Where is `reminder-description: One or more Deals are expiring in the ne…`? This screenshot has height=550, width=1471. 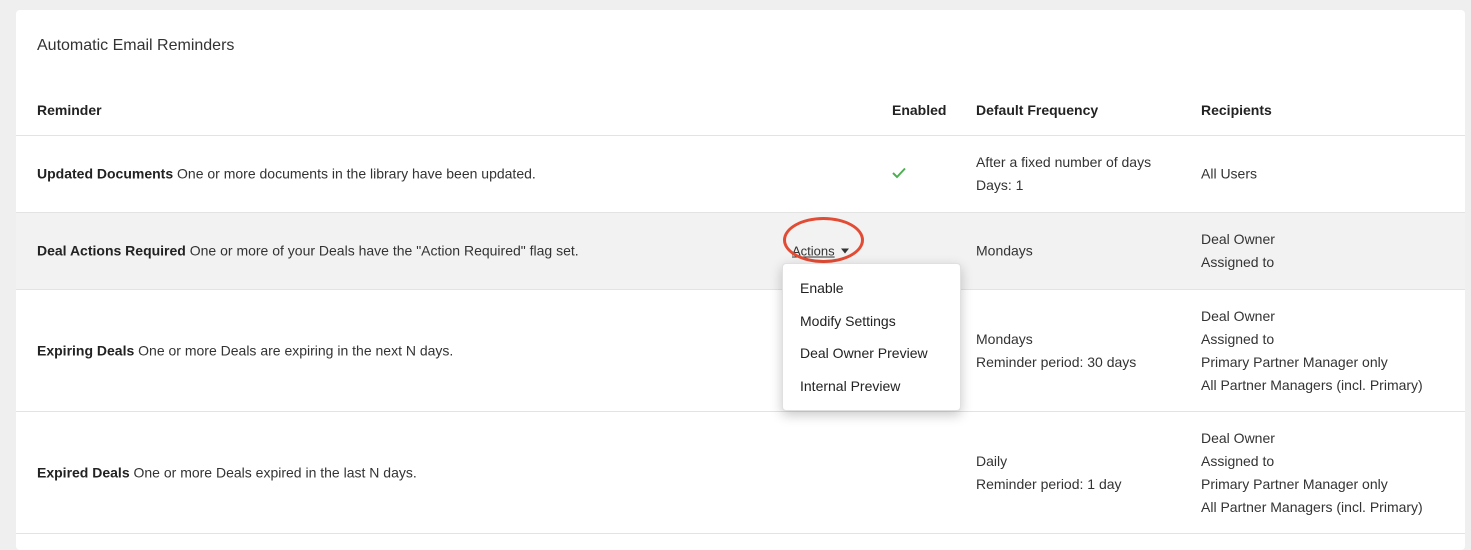 reminder-description: One or more Deals are expiring in the ne… is located at coordinates (296, 350).